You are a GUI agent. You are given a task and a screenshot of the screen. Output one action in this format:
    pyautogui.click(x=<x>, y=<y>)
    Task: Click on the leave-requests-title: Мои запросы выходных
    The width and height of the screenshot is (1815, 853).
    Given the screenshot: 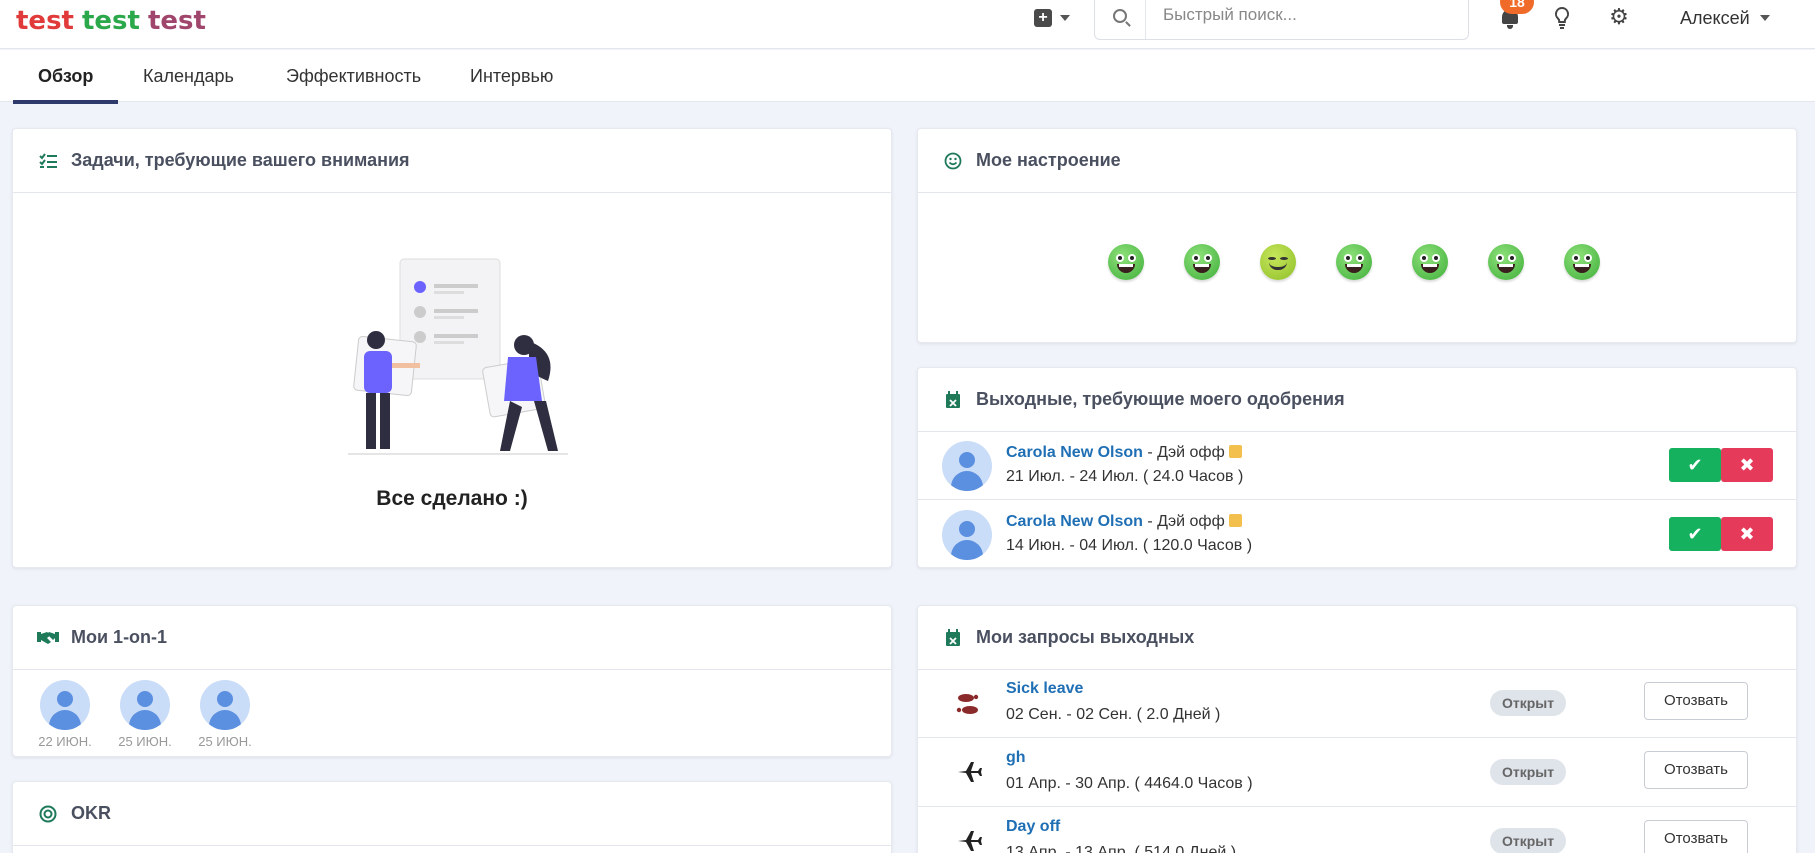 What is the action you would take?
    pyautogui.click(x=1085, y=637)
    